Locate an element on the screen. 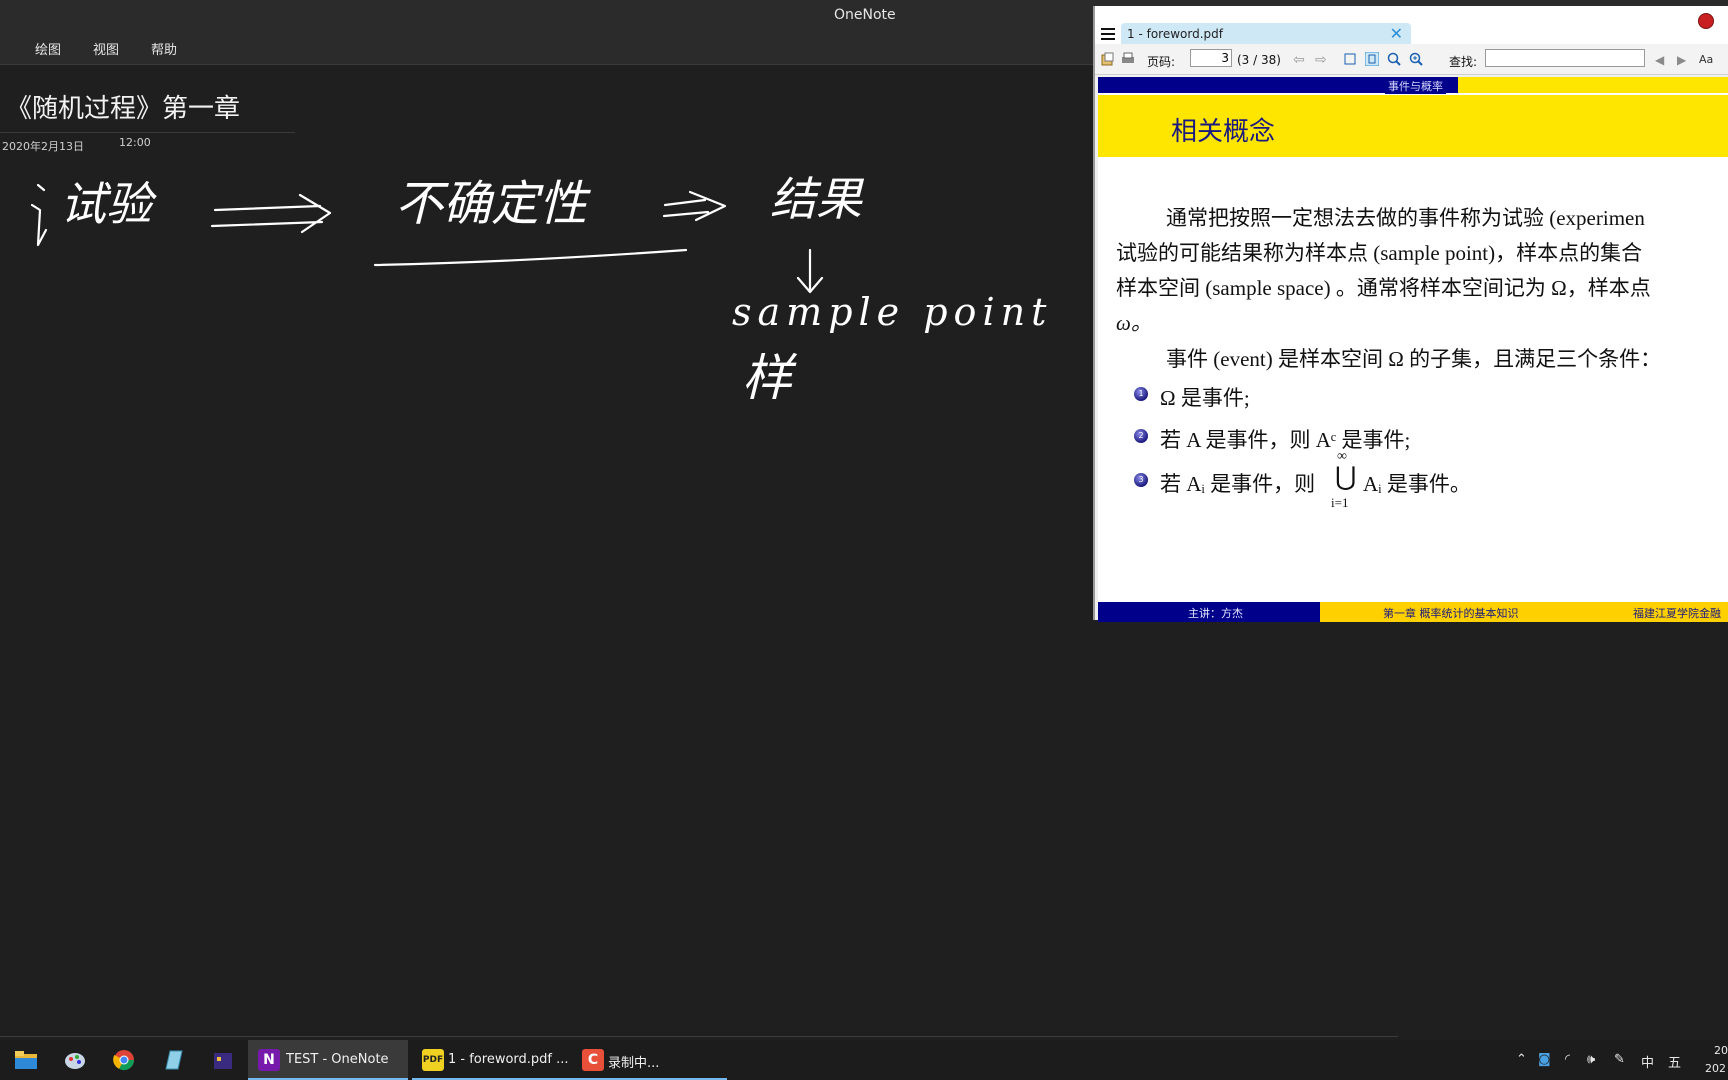  find-label: 查找: is located at coordinates (1463, 62).